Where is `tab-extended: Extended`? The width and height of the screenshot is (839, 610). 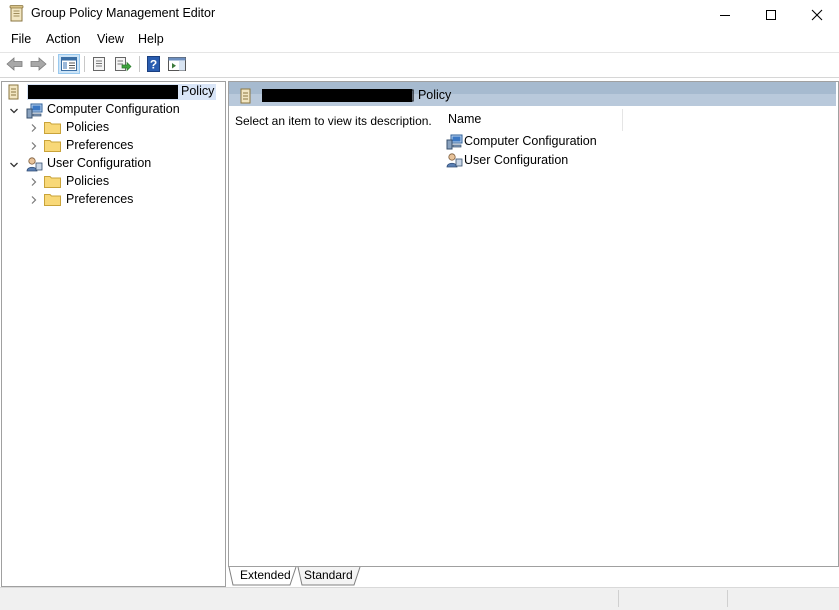
tab-extended: Extended is located at coordinates (265, 576).